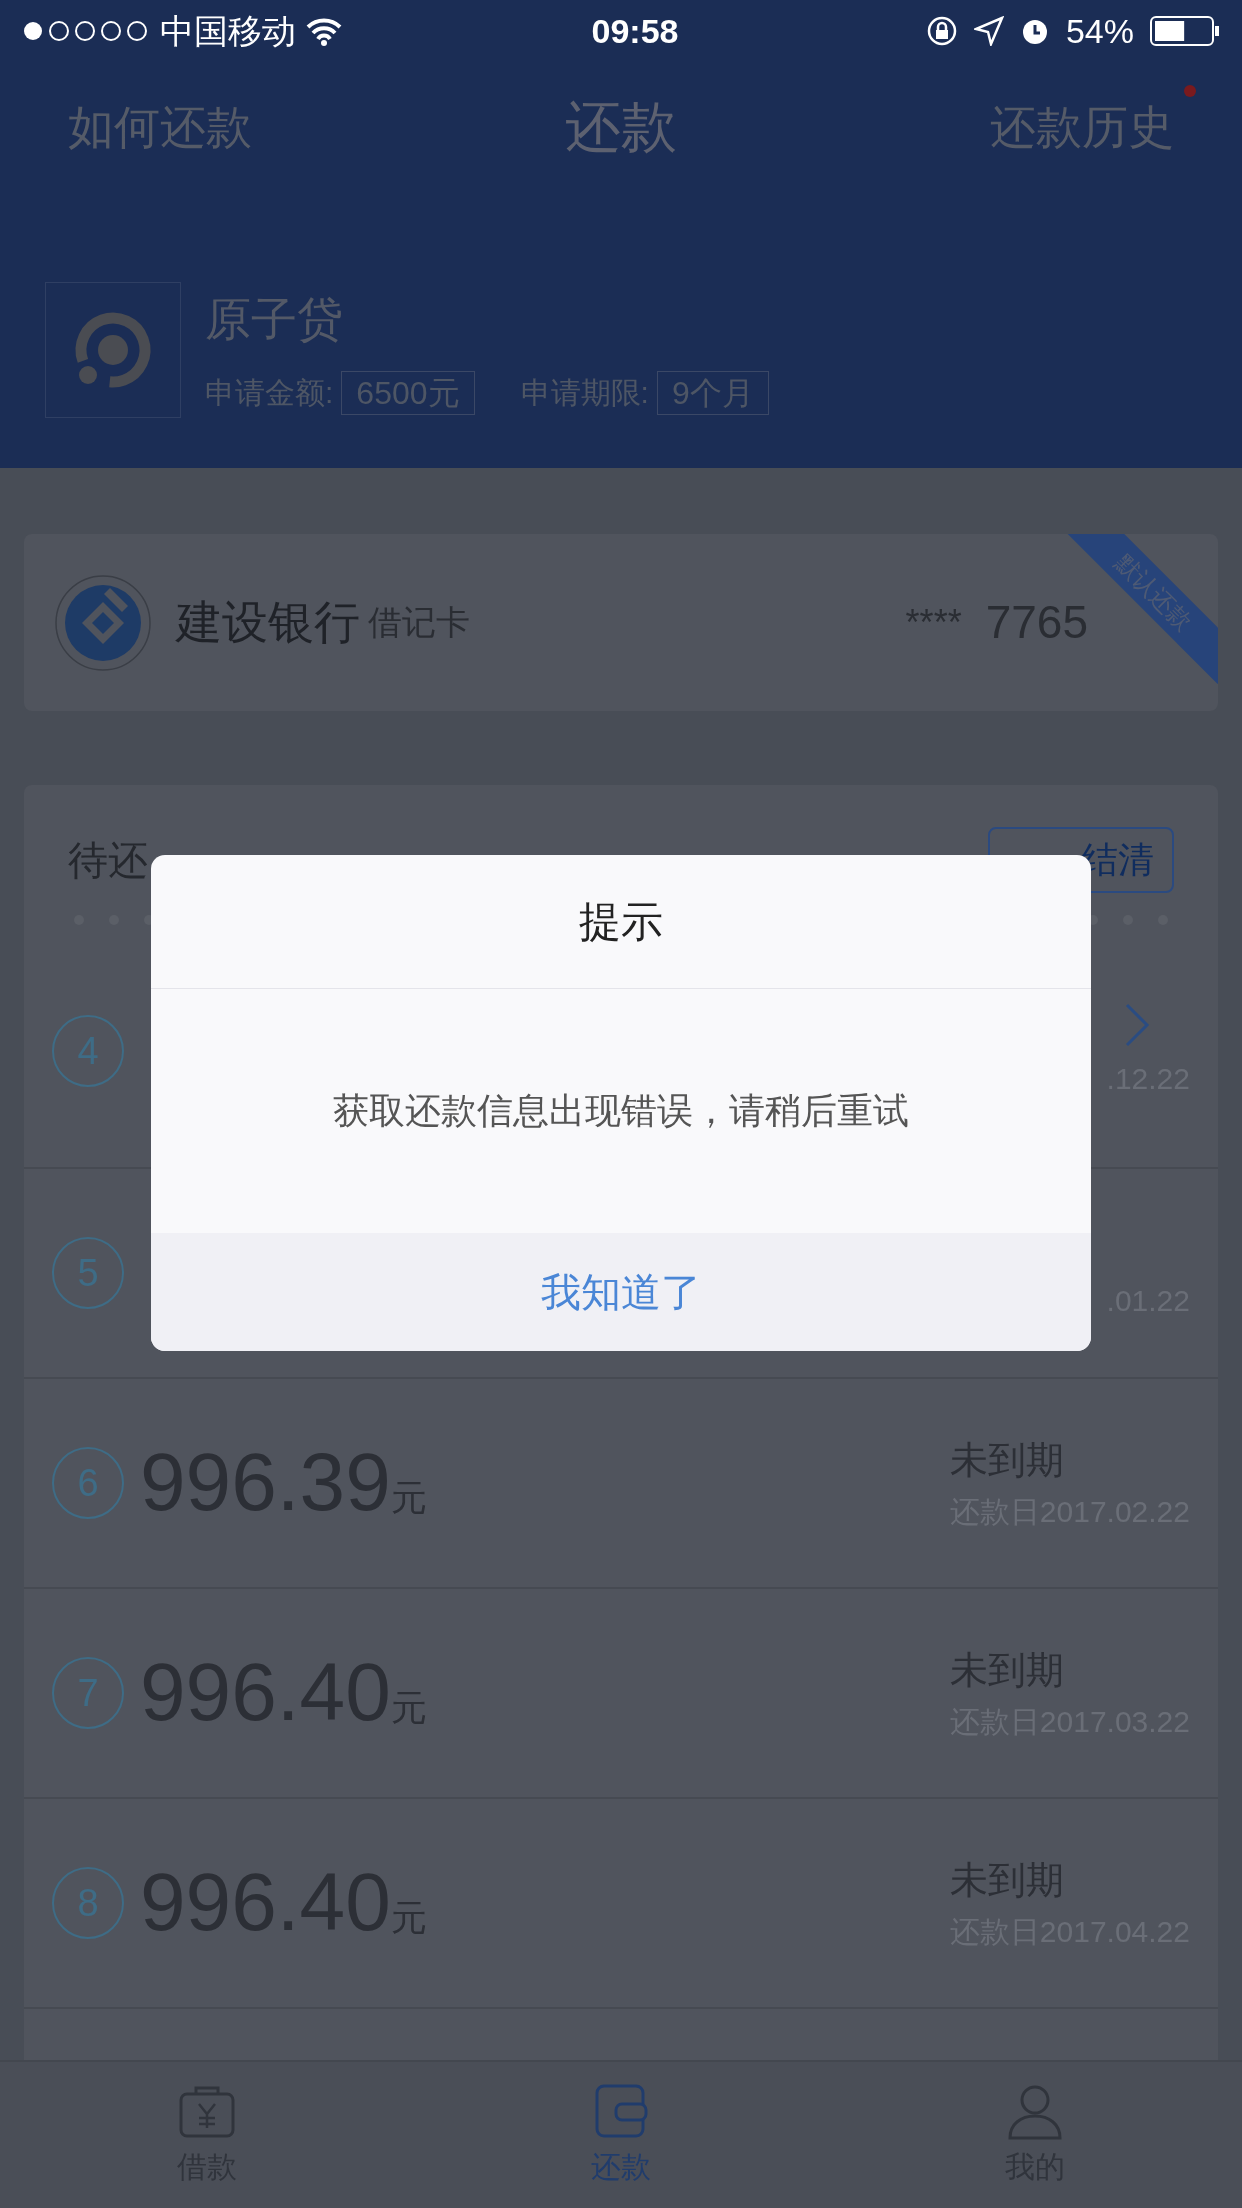 The image size is (1242, 2208). What do you see at coordinates (274, 319) in the screenshot?
I see `product-name: 原子贷` at bounding box center [274, 319].